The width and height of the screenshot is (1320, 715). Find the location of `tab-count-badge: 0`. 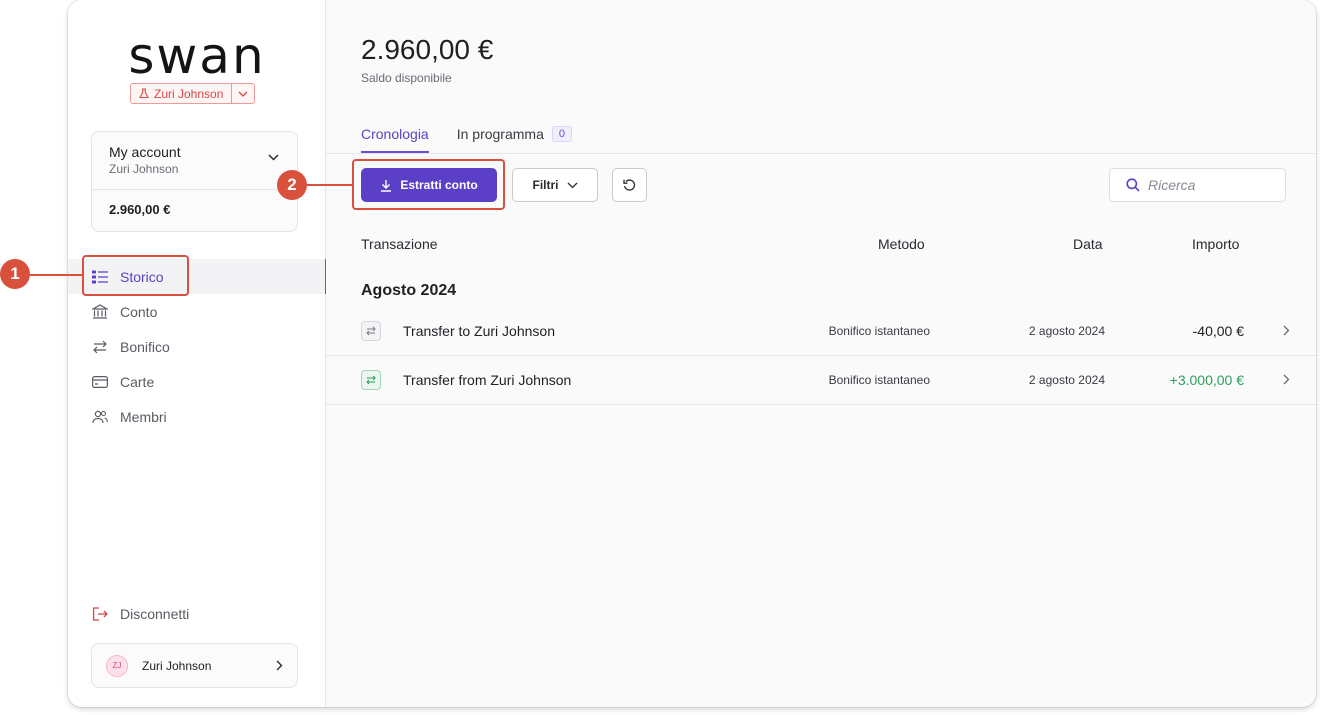

tab-count-badge: 0 is located at coordinates (561, 134).